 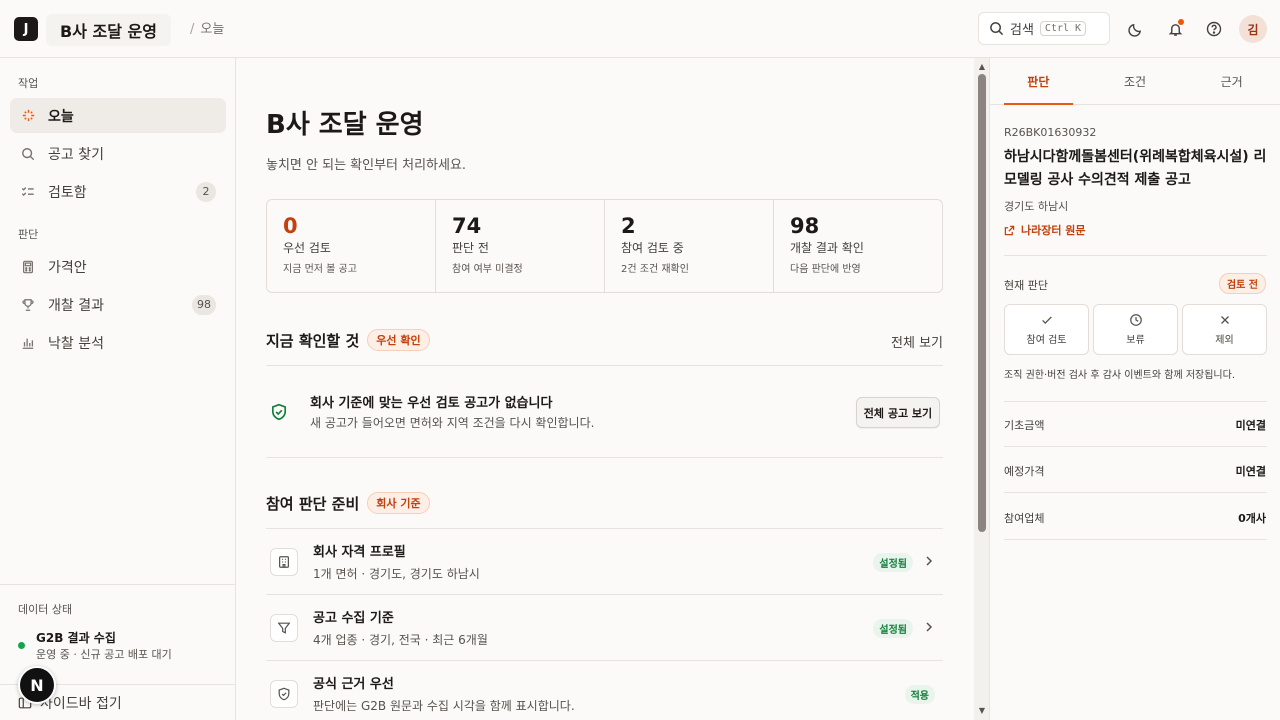 What do you see at coordinates (76, 154) in the screenshot?
I see `sidebar-item-label: 공고 찾기` at bounding box center [76, 154].